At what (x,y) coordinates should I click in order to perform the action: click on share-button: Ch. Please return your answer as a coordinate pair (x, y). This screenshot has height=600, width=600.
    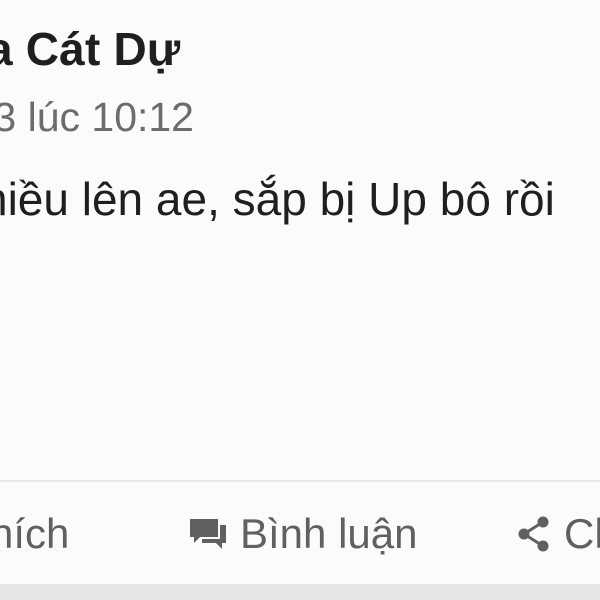
    Looking at the image, I should click on (558, 534).